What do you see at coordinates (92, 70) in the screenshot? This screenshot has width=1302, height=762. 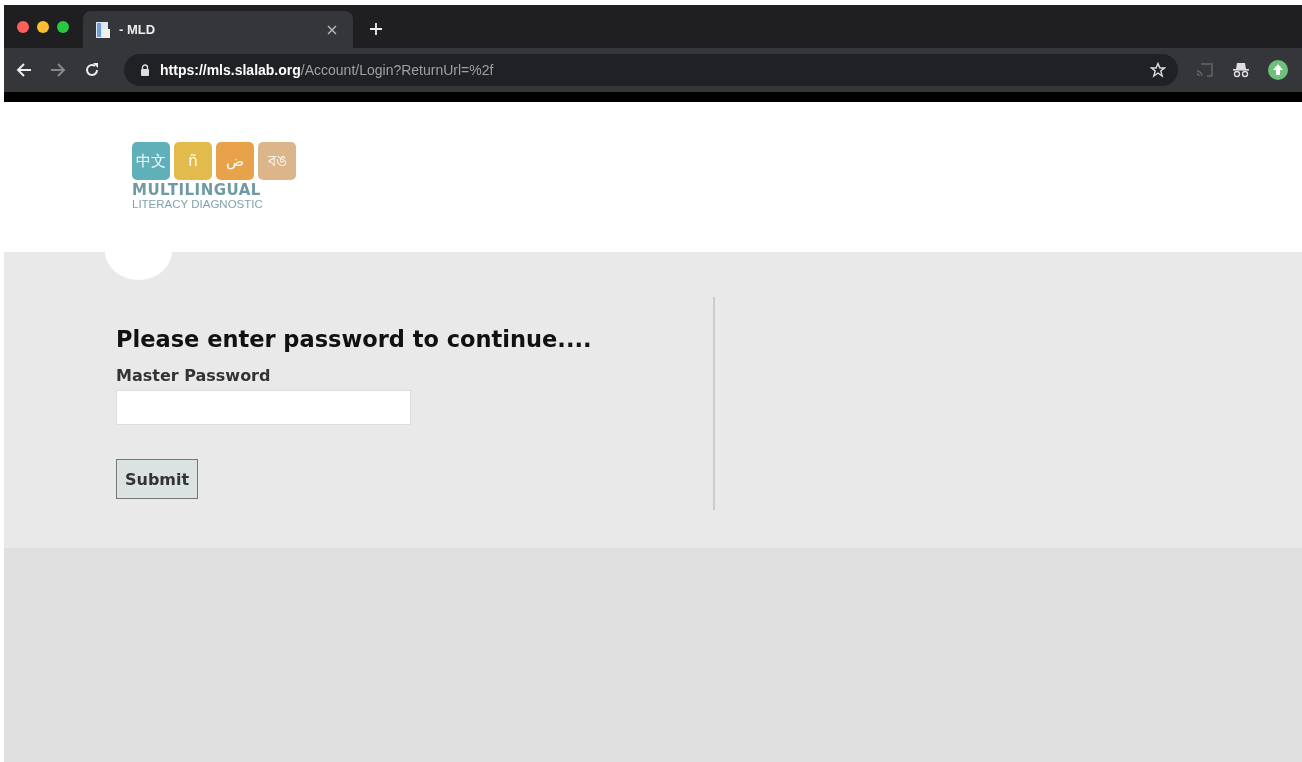 I see `reload-icon` at bounding box center [92, 70].